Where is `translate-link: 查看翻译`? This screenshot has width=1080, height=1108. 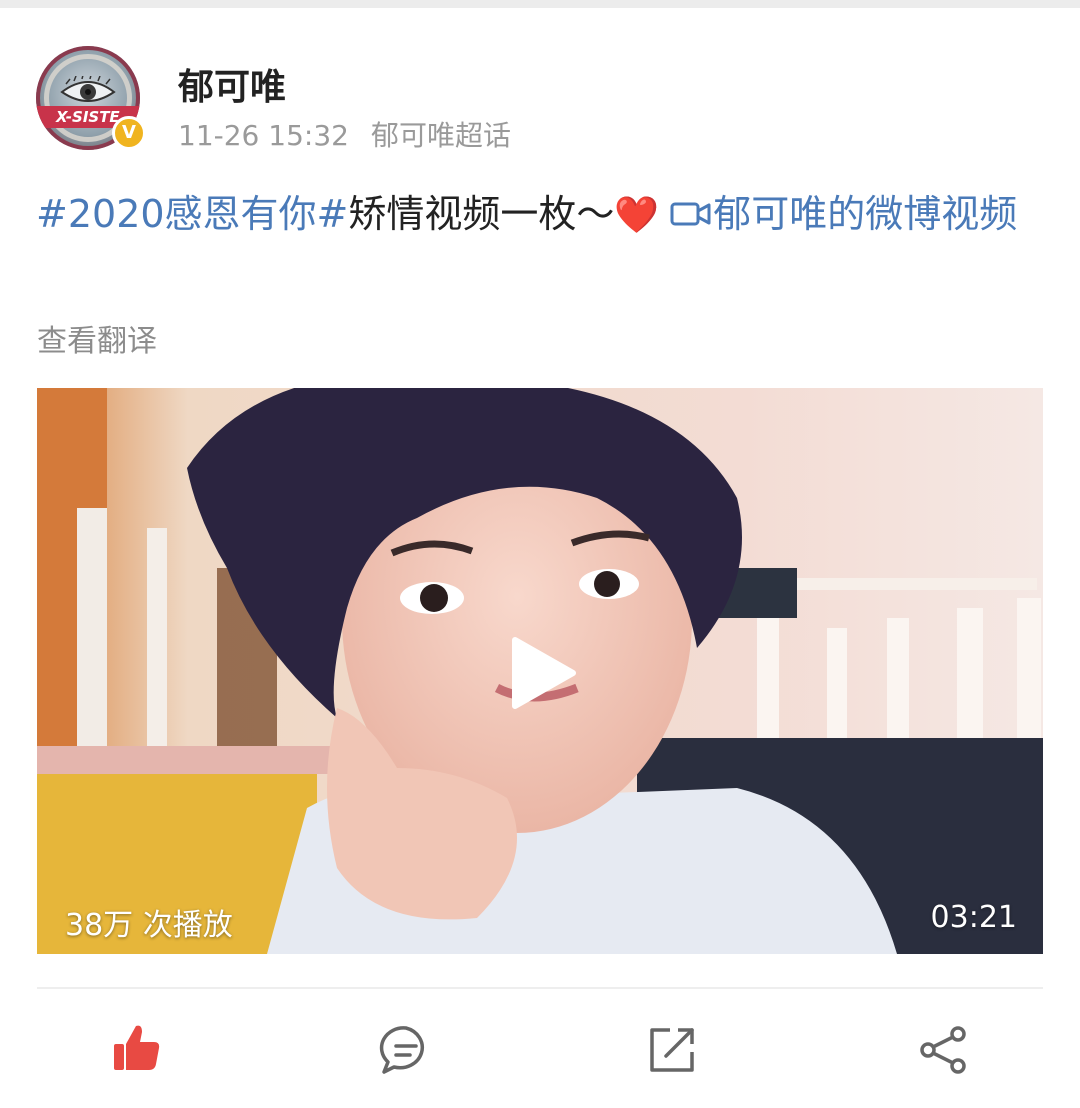
translate-link: 查看翻译 is located at coordinates (97, 338).